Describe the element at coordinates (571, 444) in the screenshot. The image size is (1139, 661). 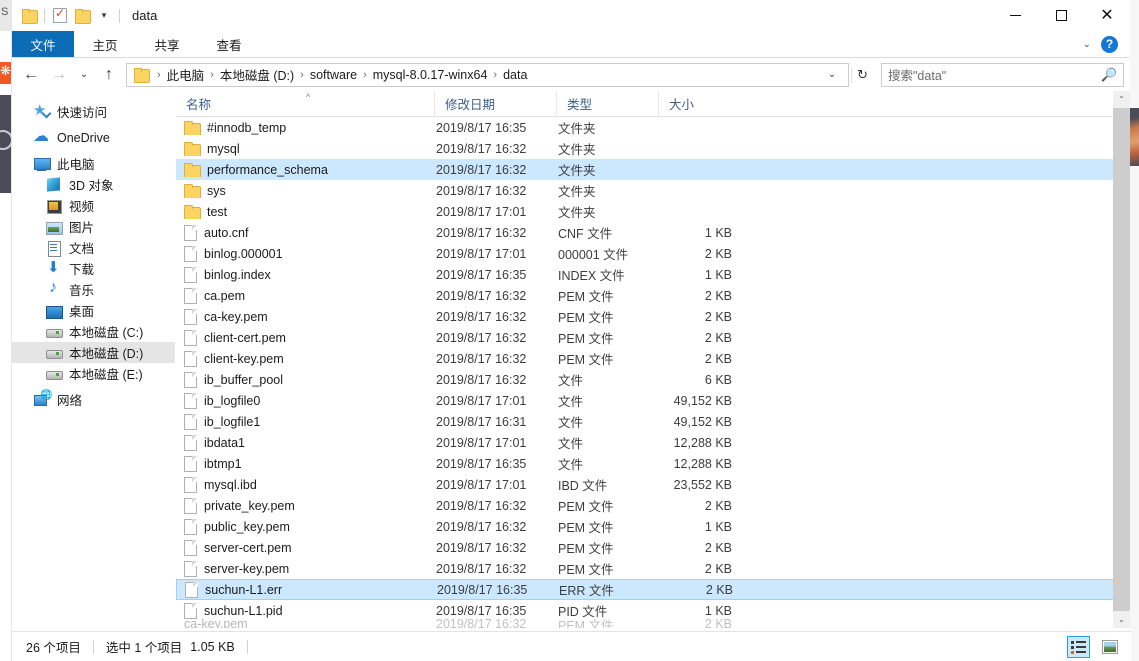
I see `file-type-cell: 文件` at that location.